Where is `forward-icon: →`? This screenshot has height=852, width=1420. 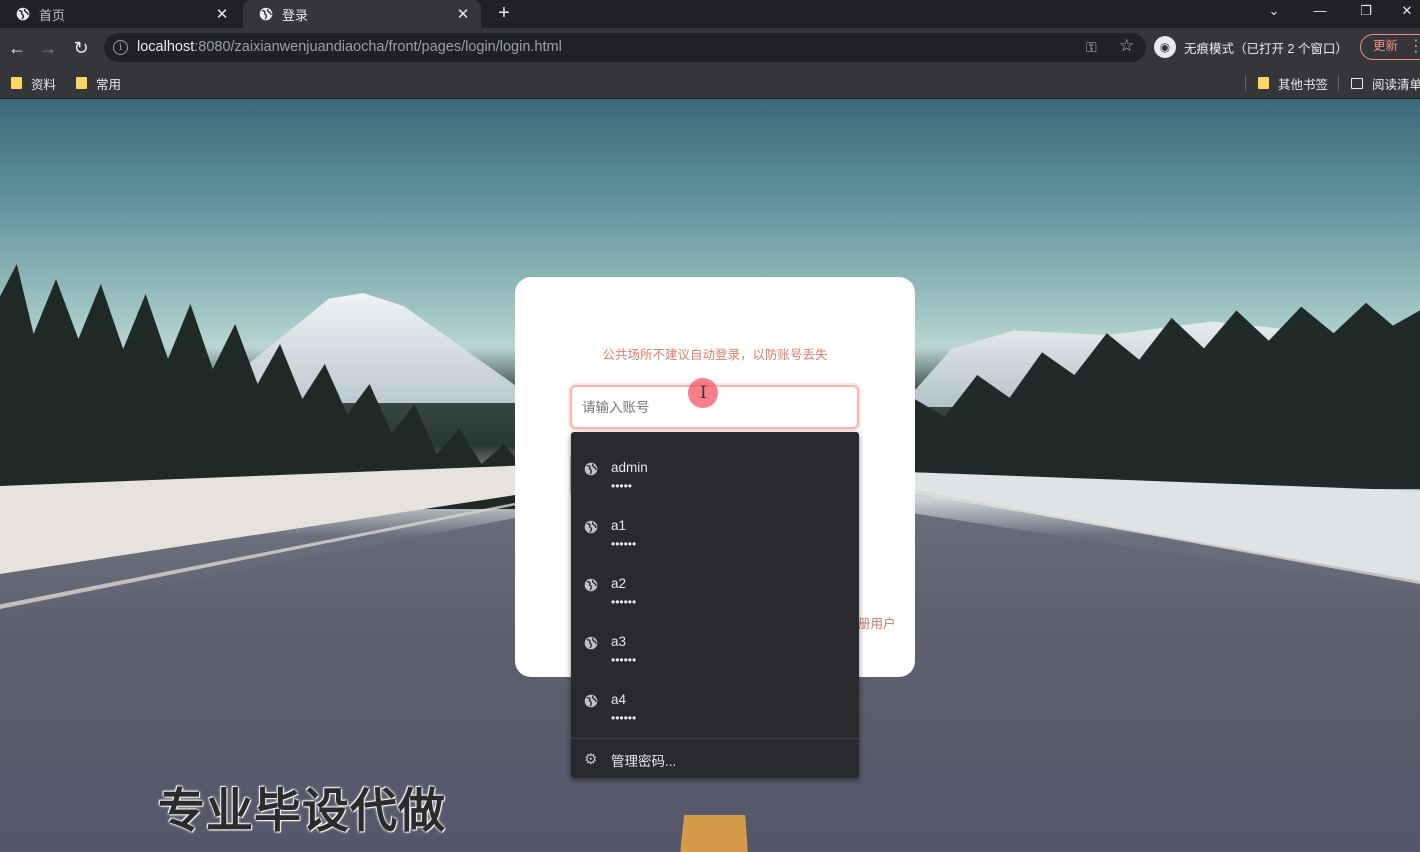
forward-icon: → is located at coordinates (48, 48).